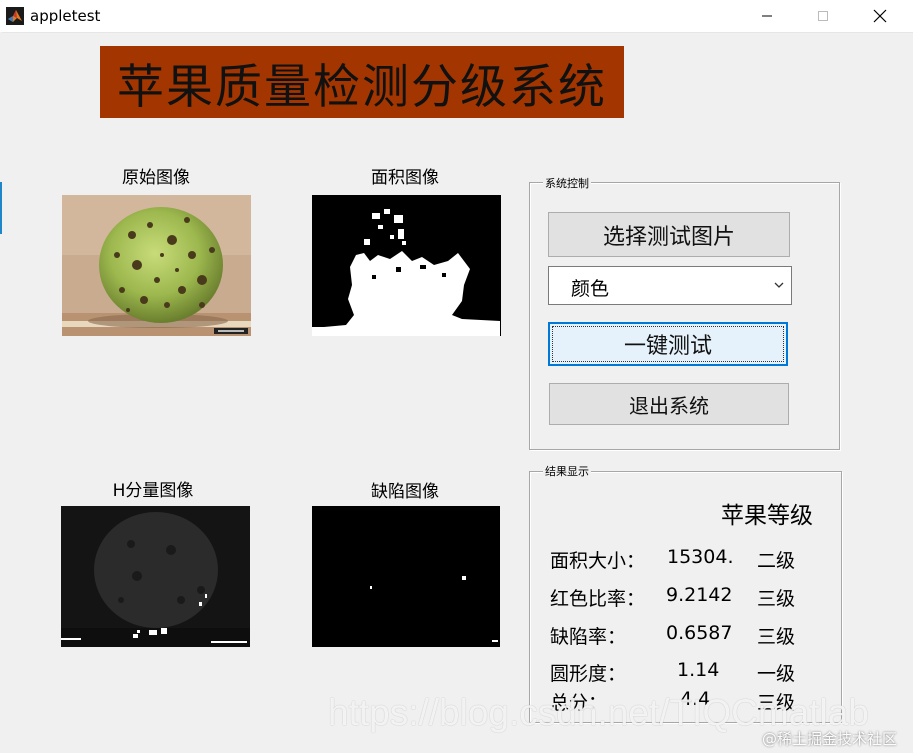 This screenshot has height=753, width=913. I want to click on maximize-icon, so click(823, 16).